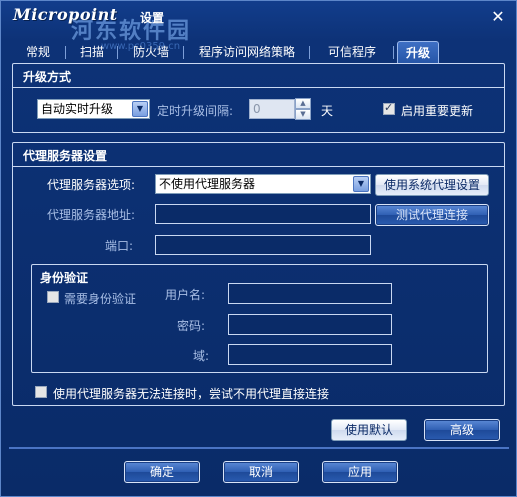  What do you see at coordinates (195, 111) in the screenshot?
I see `interval-label: 定时升级间隔:` at bounding box center [195, 111].